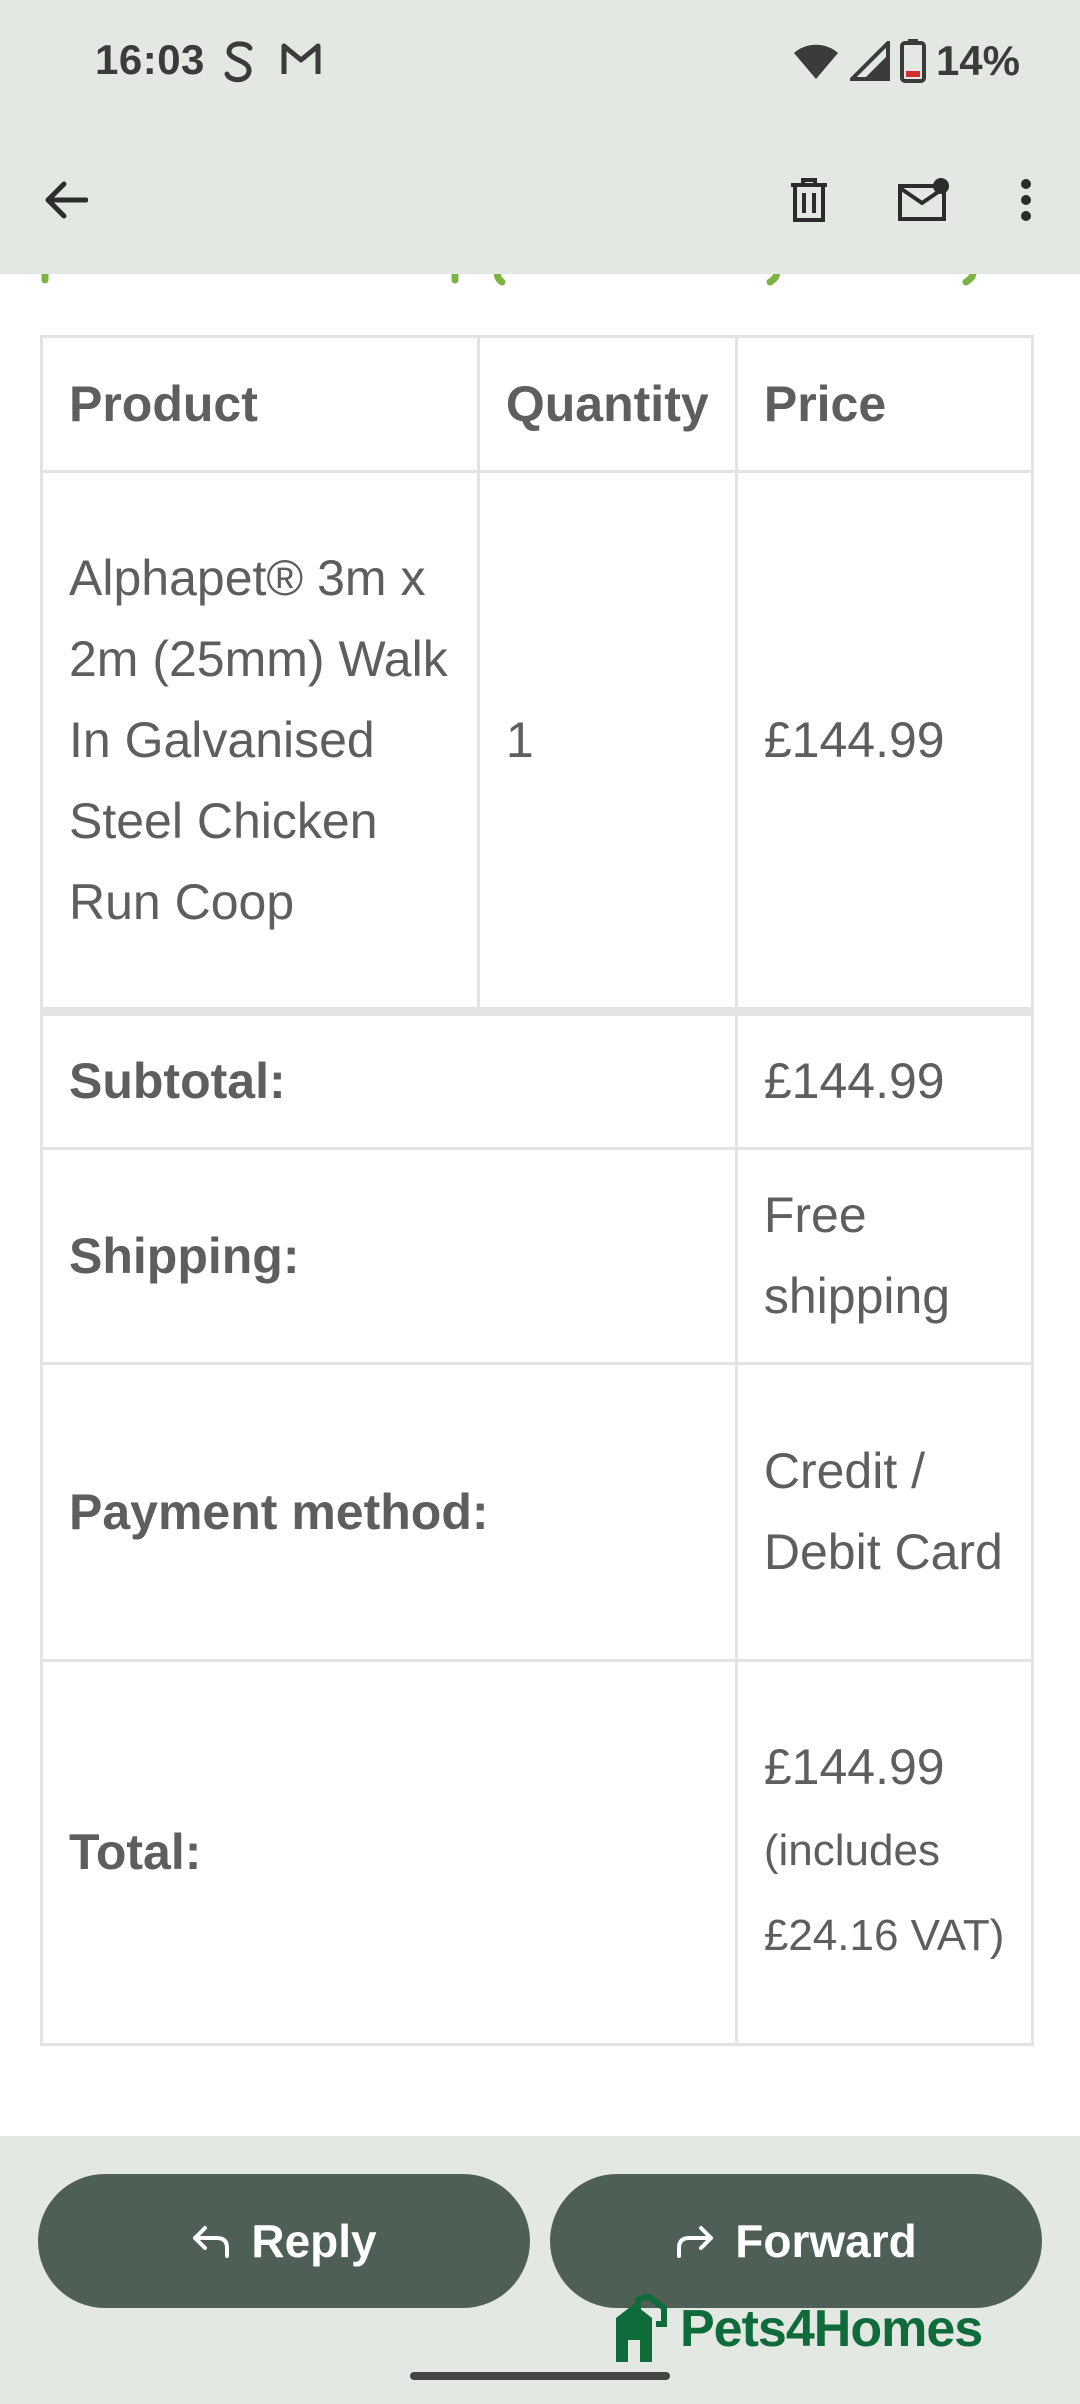  Describe the element at coordinates (301, 58) in the screenshot. I see `gmail-notification-icon` at that location.